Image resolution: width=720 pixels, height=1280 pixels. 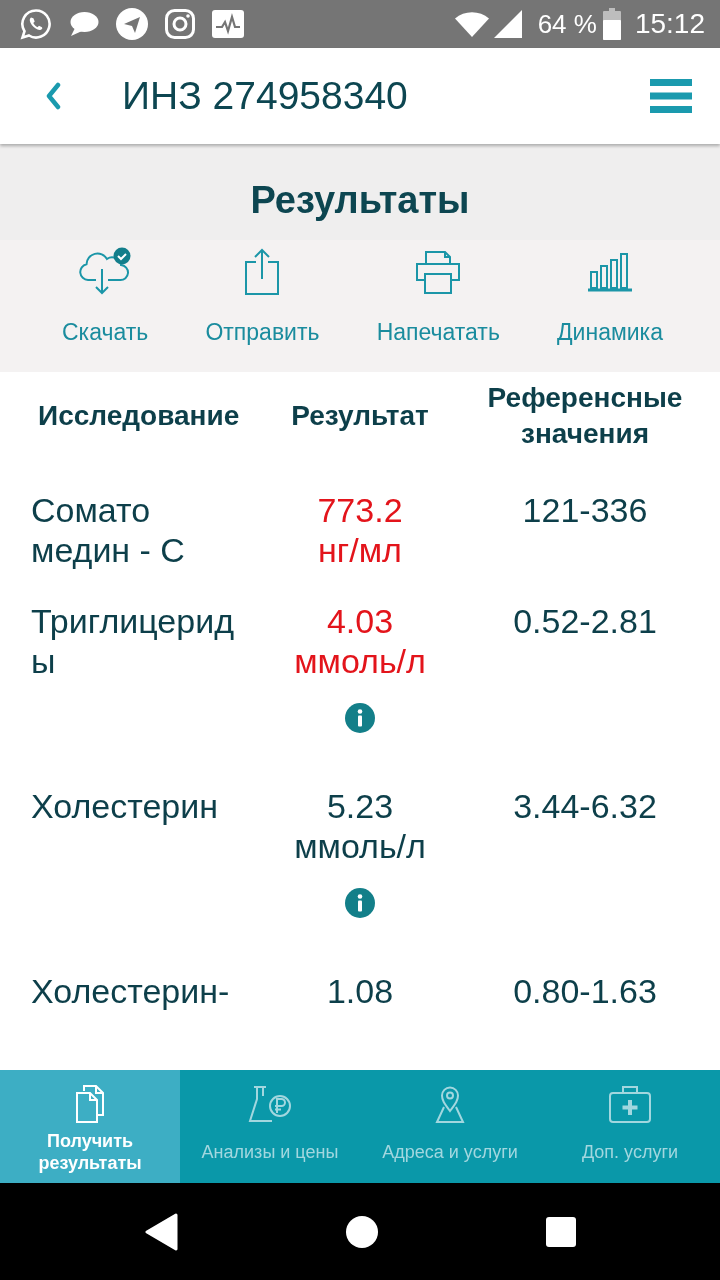 I want to click on download-button: Скачать, so click(x=105, y=295).